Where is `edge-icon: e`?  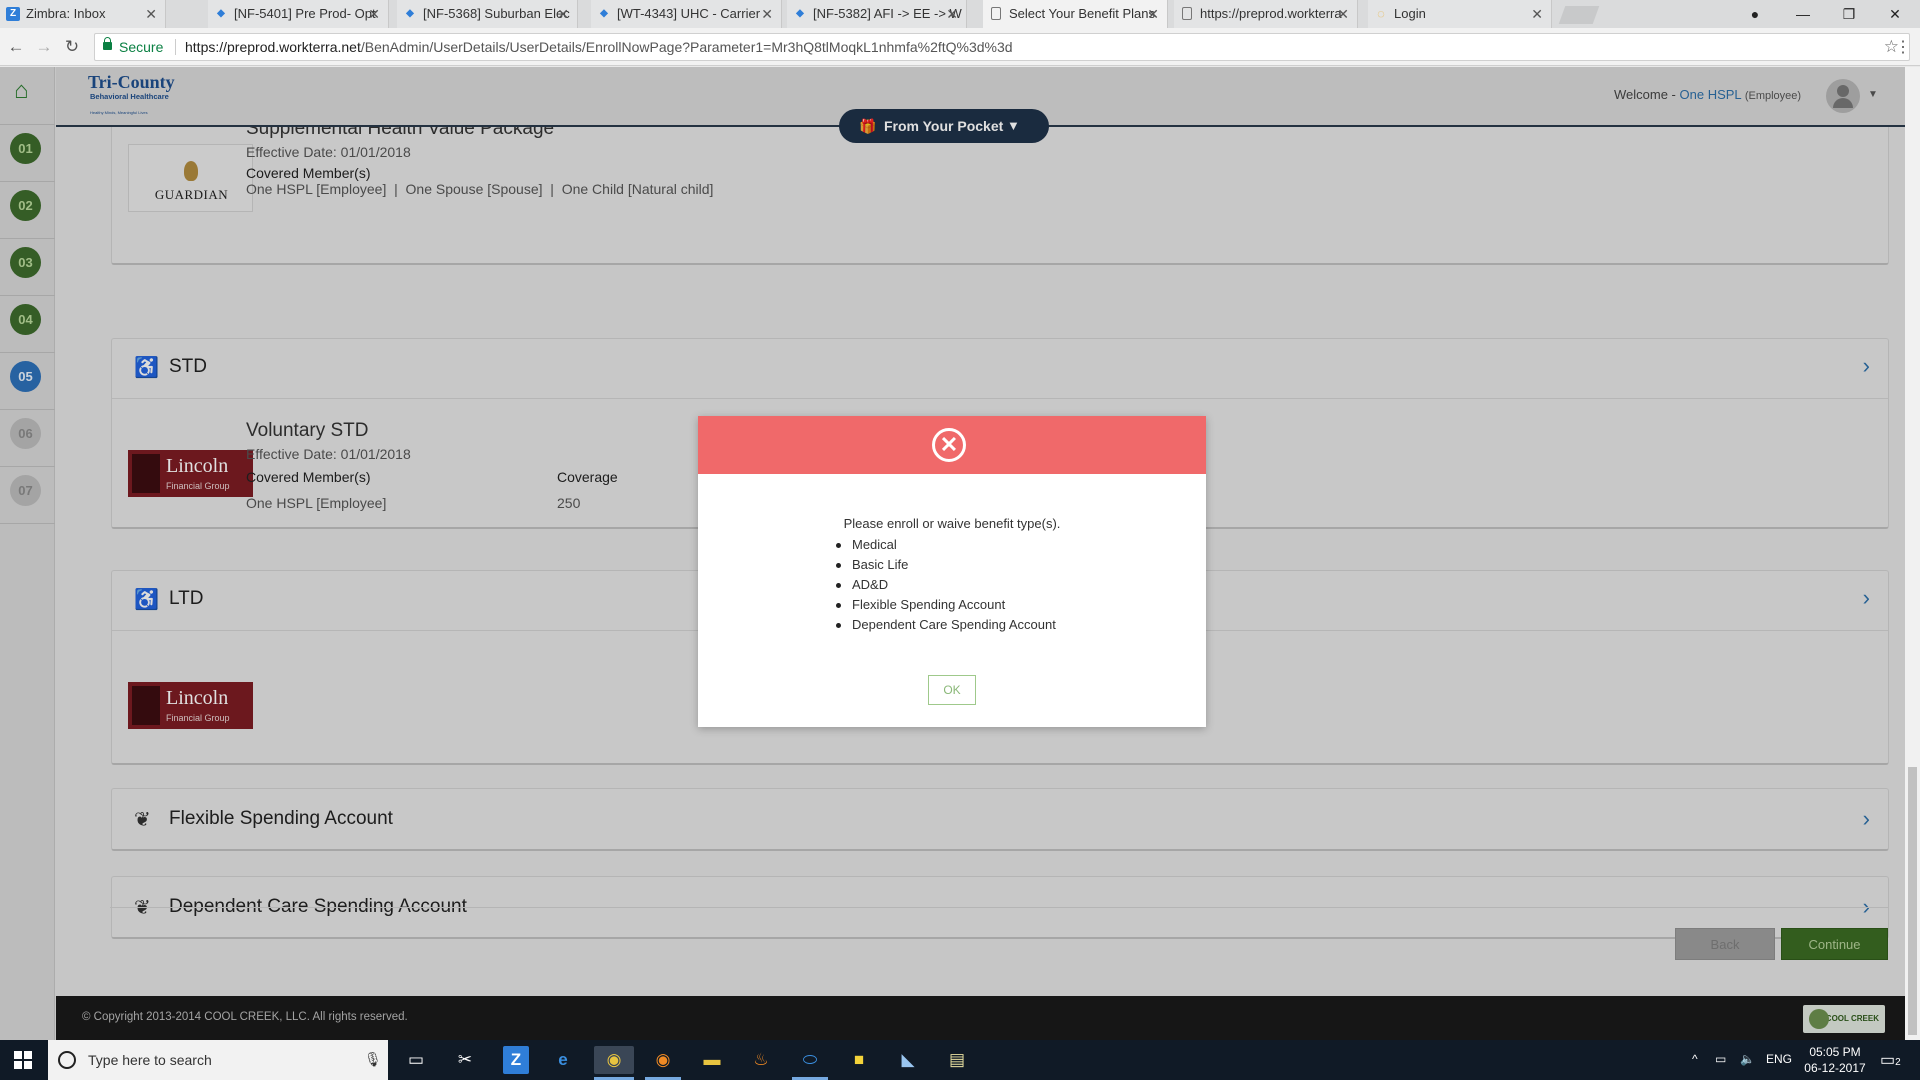
edge-icon: e is located at coordinates (563, 1060).